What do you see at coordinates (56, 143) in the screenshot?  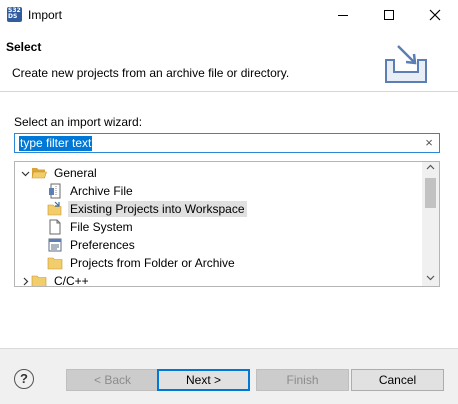 I see `filter-selected-text: type filter text` at bounding box center [56, 143].